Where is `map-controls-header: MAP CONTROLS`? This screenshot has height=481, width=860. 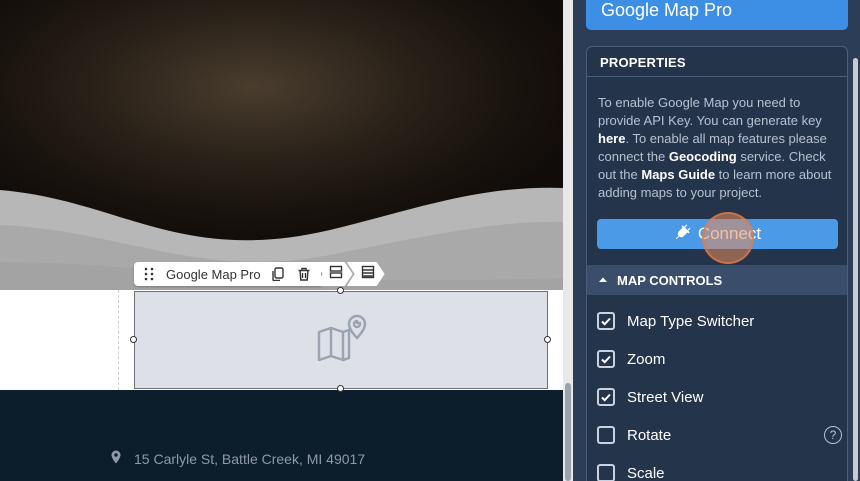 map-controls-header: MAP CONTROLS is located at coordinates (717, 280).